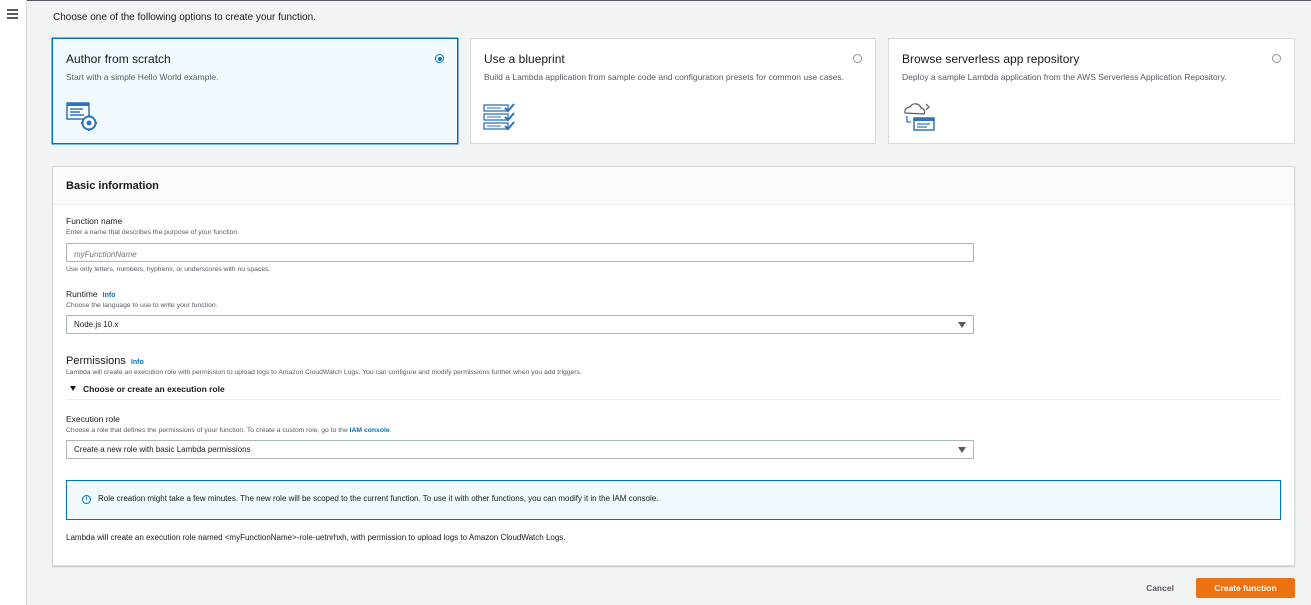  Describe the element at coordinates (919, 117) in the screenshot. I see `cloud-repository-icon` at that location.